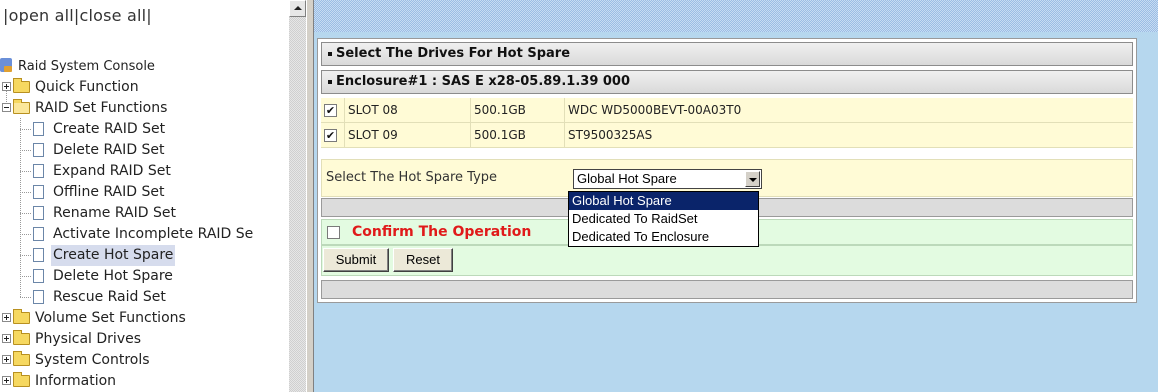 The height and width of the screenshot is (392, 1158). Describe the element at coordinates (86, 66) in the screenshot. I see `tree-root-label: Raid System Console` at that location.